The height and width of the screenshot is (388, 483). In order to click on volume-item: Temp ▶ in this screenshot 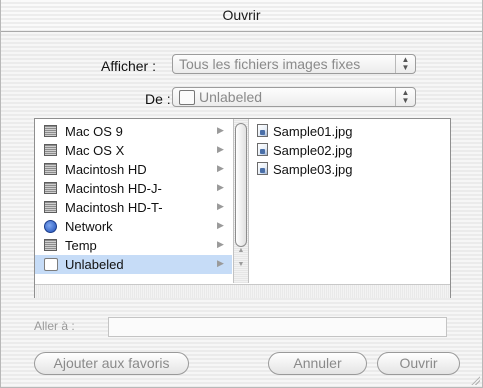, I will do `click(133, 245)`.